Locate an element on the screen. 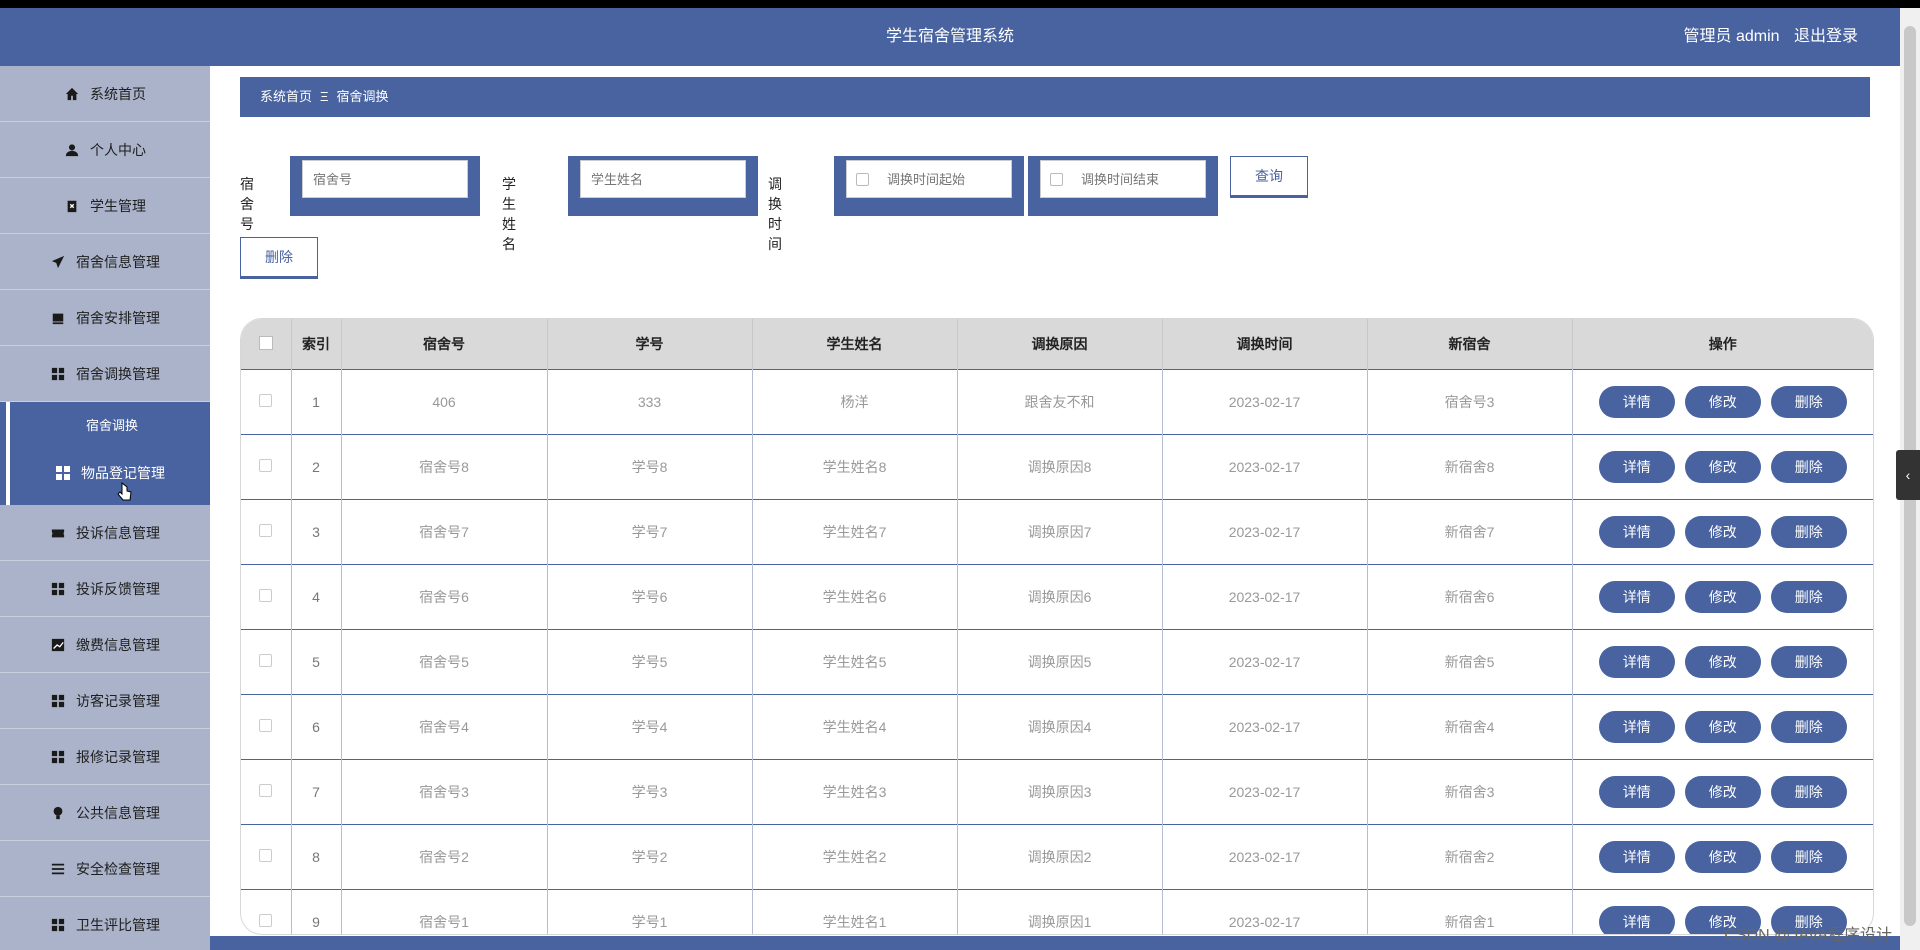 The image size is (1920, 950). logout-link: 退出登录 is located at coordinates (1826, 36).